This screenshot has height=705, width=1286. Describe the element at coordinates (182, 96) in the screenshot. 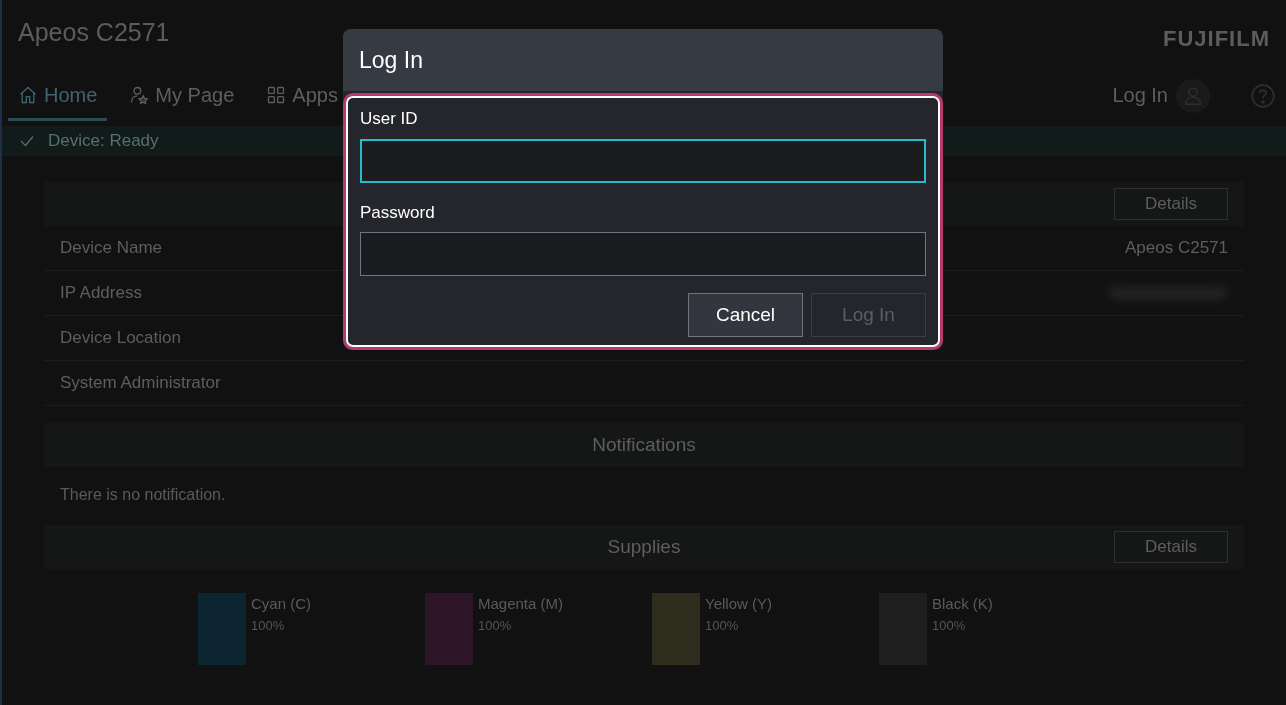

I see `nav-tab: My Page` at that location.